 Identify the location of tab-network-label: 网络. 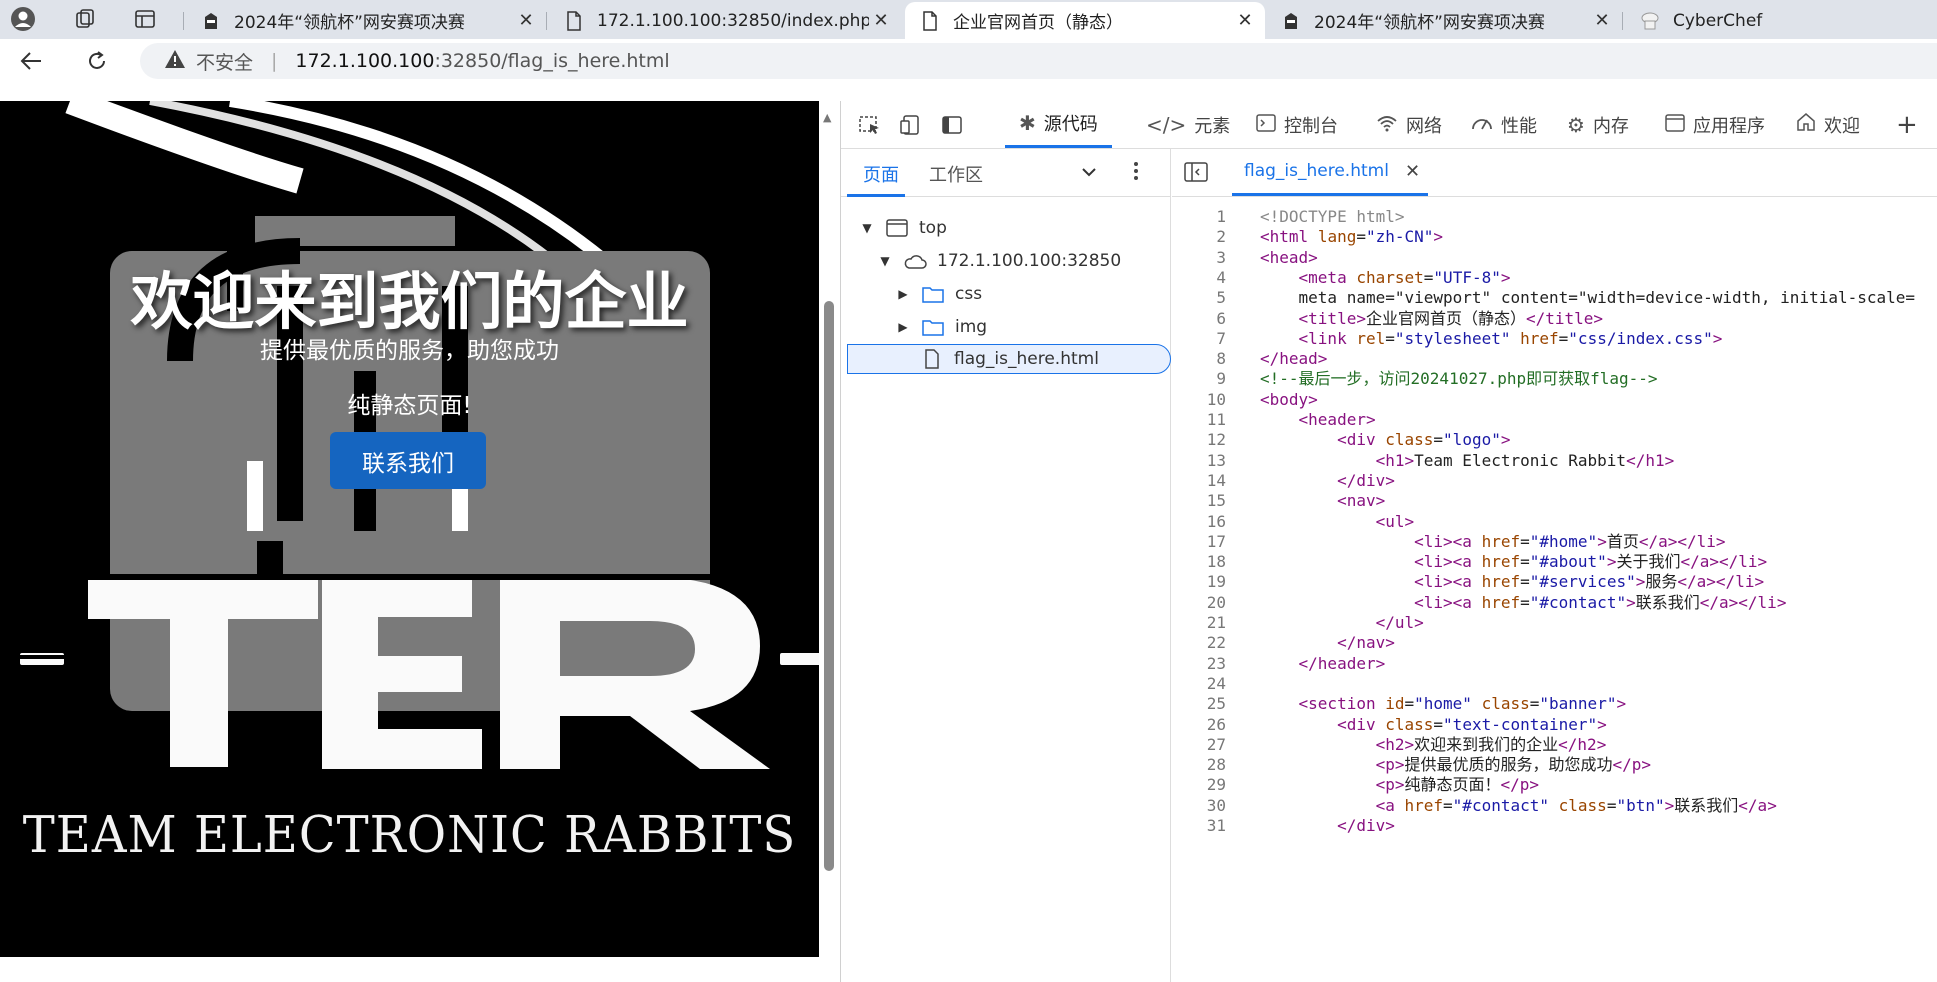
(1424, 126).